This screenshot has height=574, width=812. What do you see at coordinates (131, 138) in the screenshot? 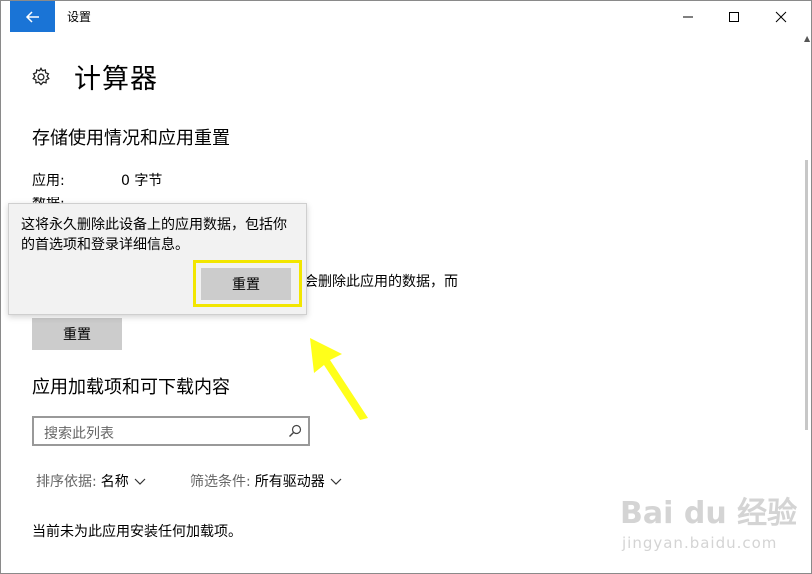
I see `storage-section-title: 存储使用情况和应用重置` at bounding box center [131, 138].